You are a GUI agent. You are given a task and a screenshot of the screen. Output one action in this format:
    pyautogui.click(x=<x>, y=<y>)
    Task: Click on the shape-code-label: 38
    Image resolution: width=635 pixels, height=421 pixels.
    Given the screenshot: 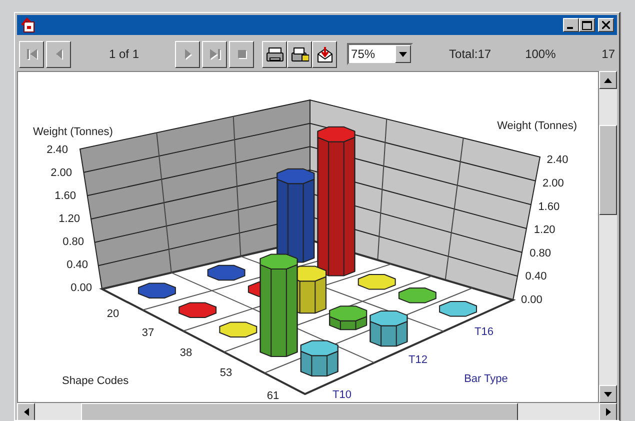 What is the action you would take?
    pyautogui.click(x=186, y=353)
    